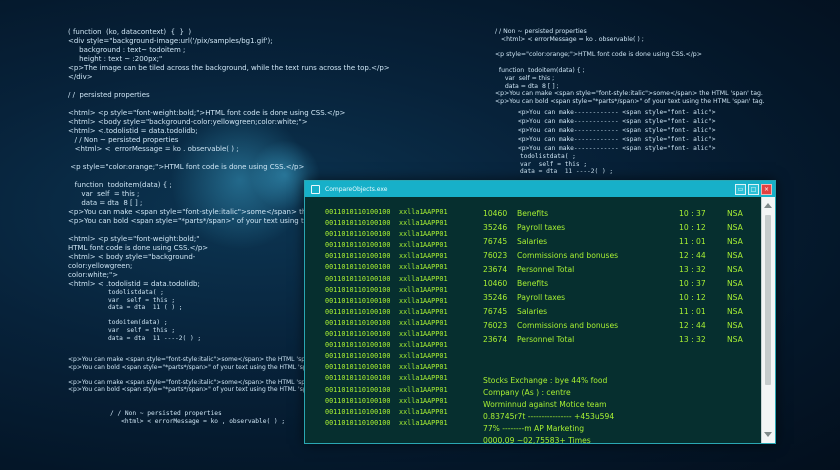  I want to click on window-titlebar: CompareObjects.exe ▭ □ ×, so click(540, 189).